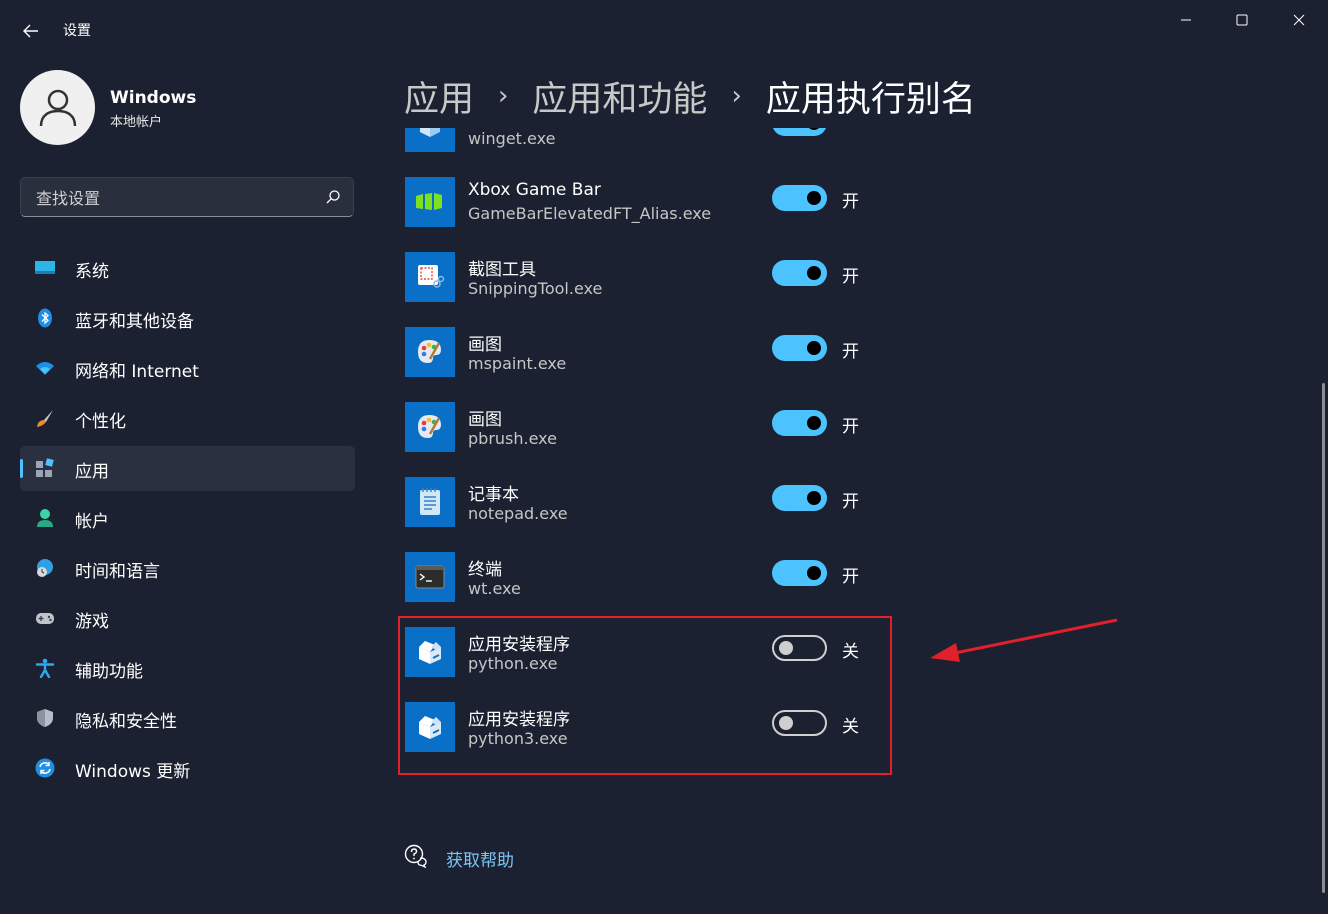 This screenshot has height=914, width=1328. Describe the element at coordinates (480, 858) in the screenshot. I see `get-help-link: 获取帮助` at that location.